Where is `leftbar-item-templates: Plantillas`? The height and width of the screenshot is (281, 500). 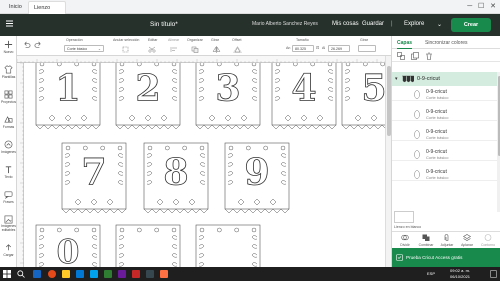
leftbar-item-templates: Plantillas is located at coordinates (8, 74).